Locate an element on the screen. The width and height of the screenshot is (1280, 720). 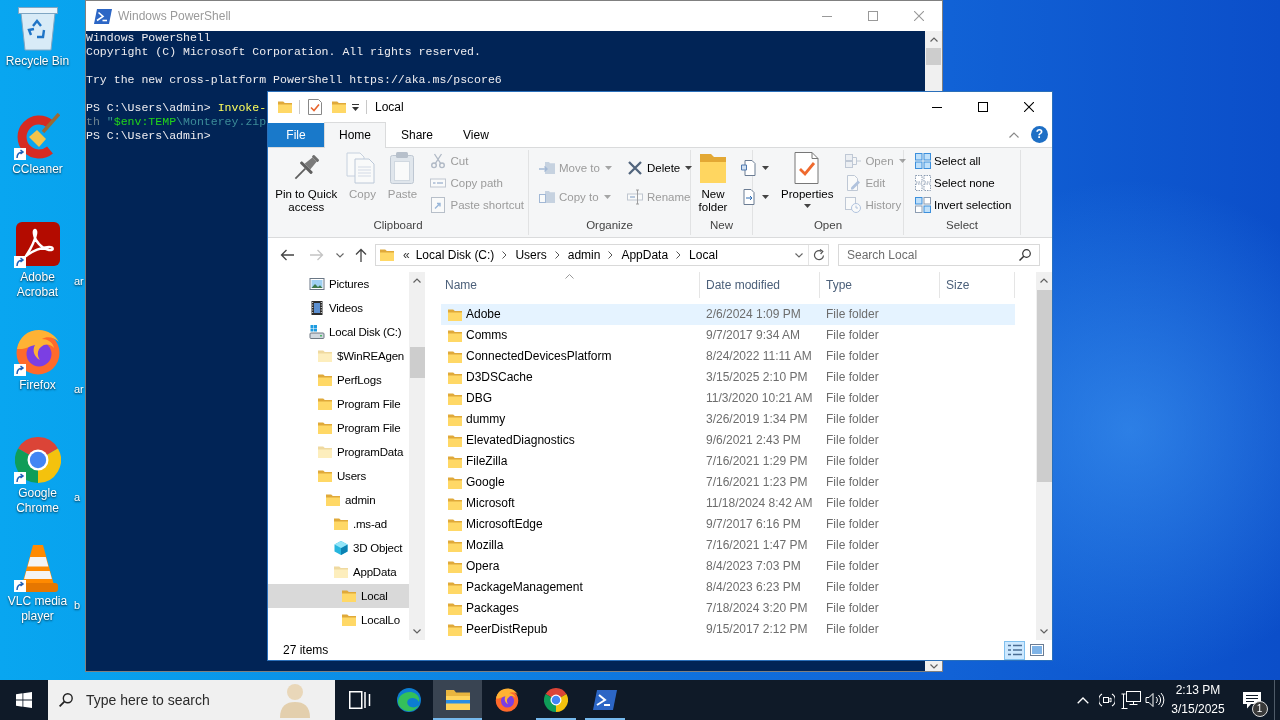
taskbar-search-field: Type here to search is located at coordinates (191, 700).